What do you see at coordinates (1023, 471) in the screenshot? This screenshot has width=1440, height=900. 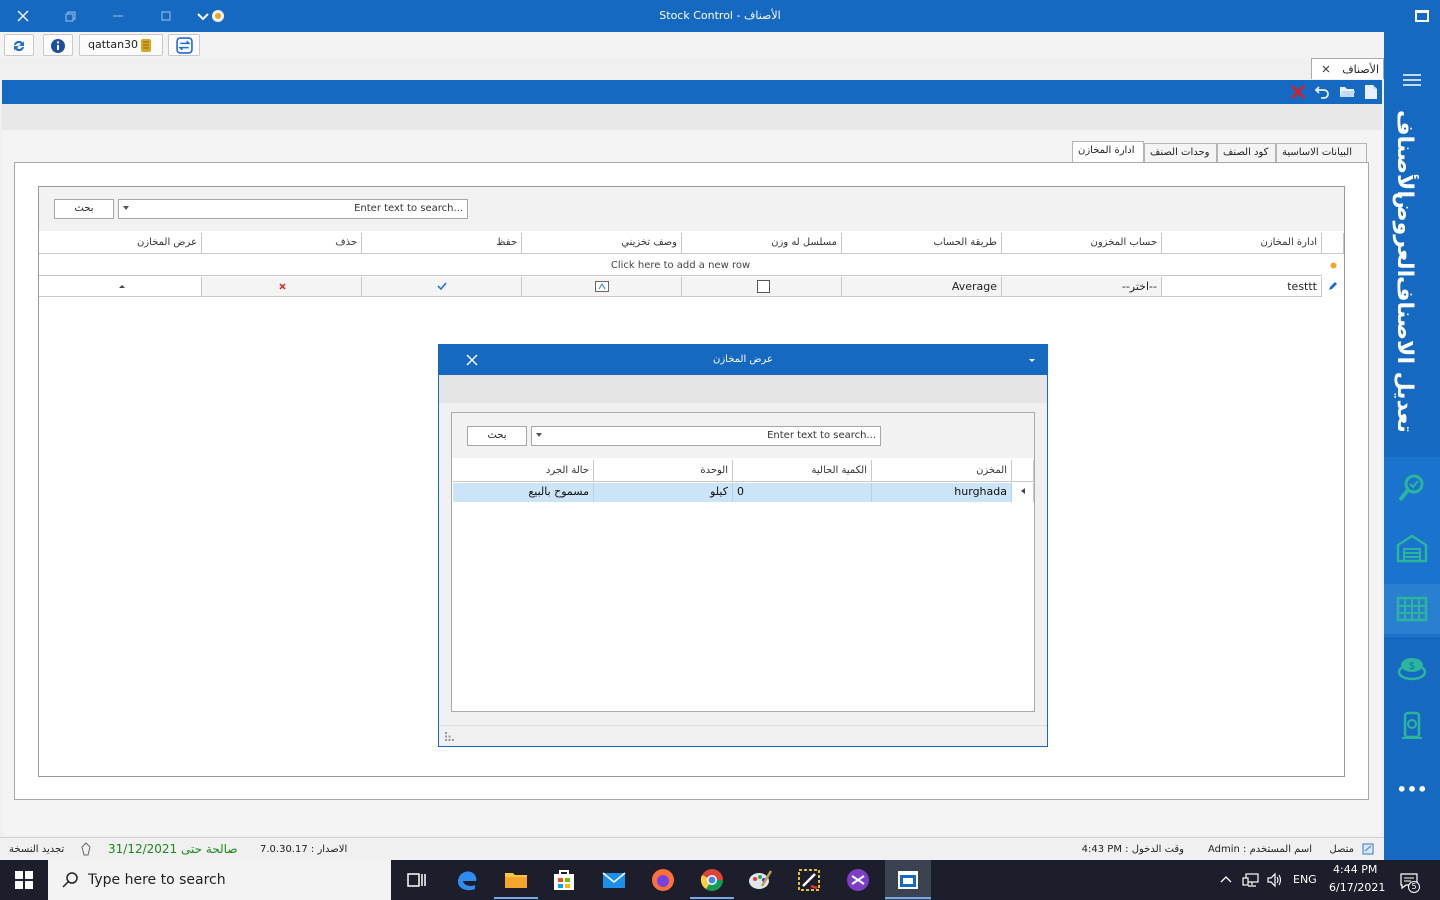 I see `dialog-row-indicator-header` at bounding box center [1023, 471].